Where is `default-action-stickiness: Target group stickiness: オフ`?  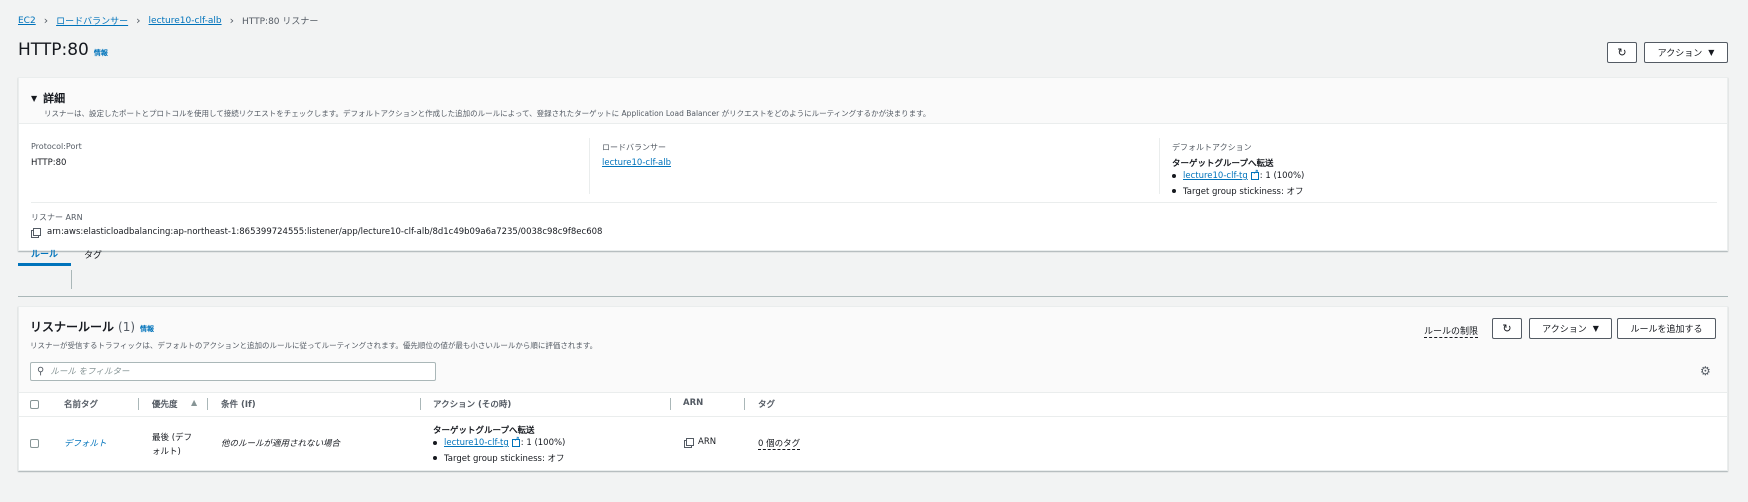
default-action-stickiness: Target group stickiness: オフ is located at coordinates (1238, 191).